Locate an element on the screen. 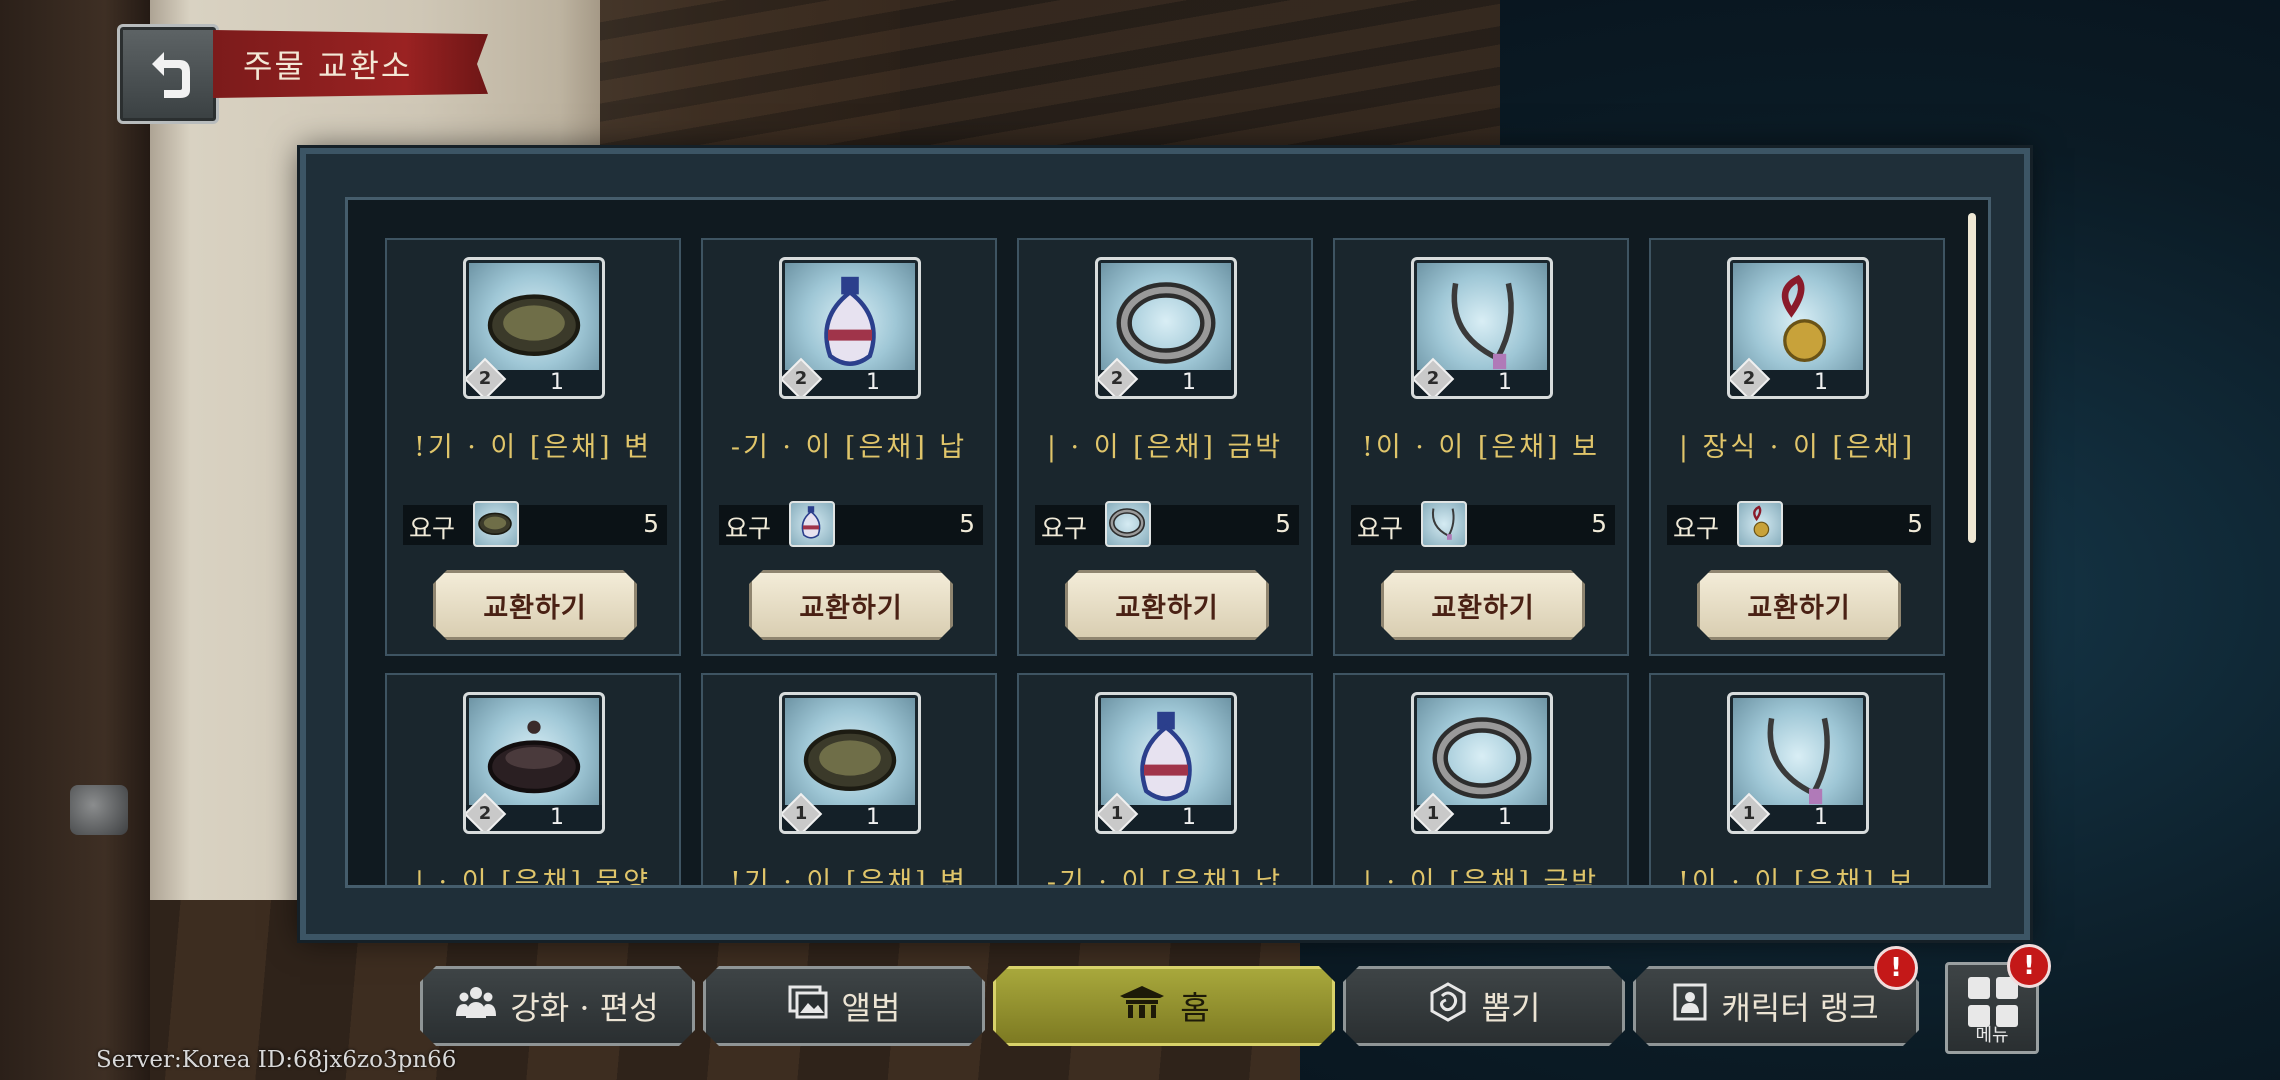 The height and width of the screenshot is (1080, 2280). home-shrine-icon is located at coordinates (1142, 1006).